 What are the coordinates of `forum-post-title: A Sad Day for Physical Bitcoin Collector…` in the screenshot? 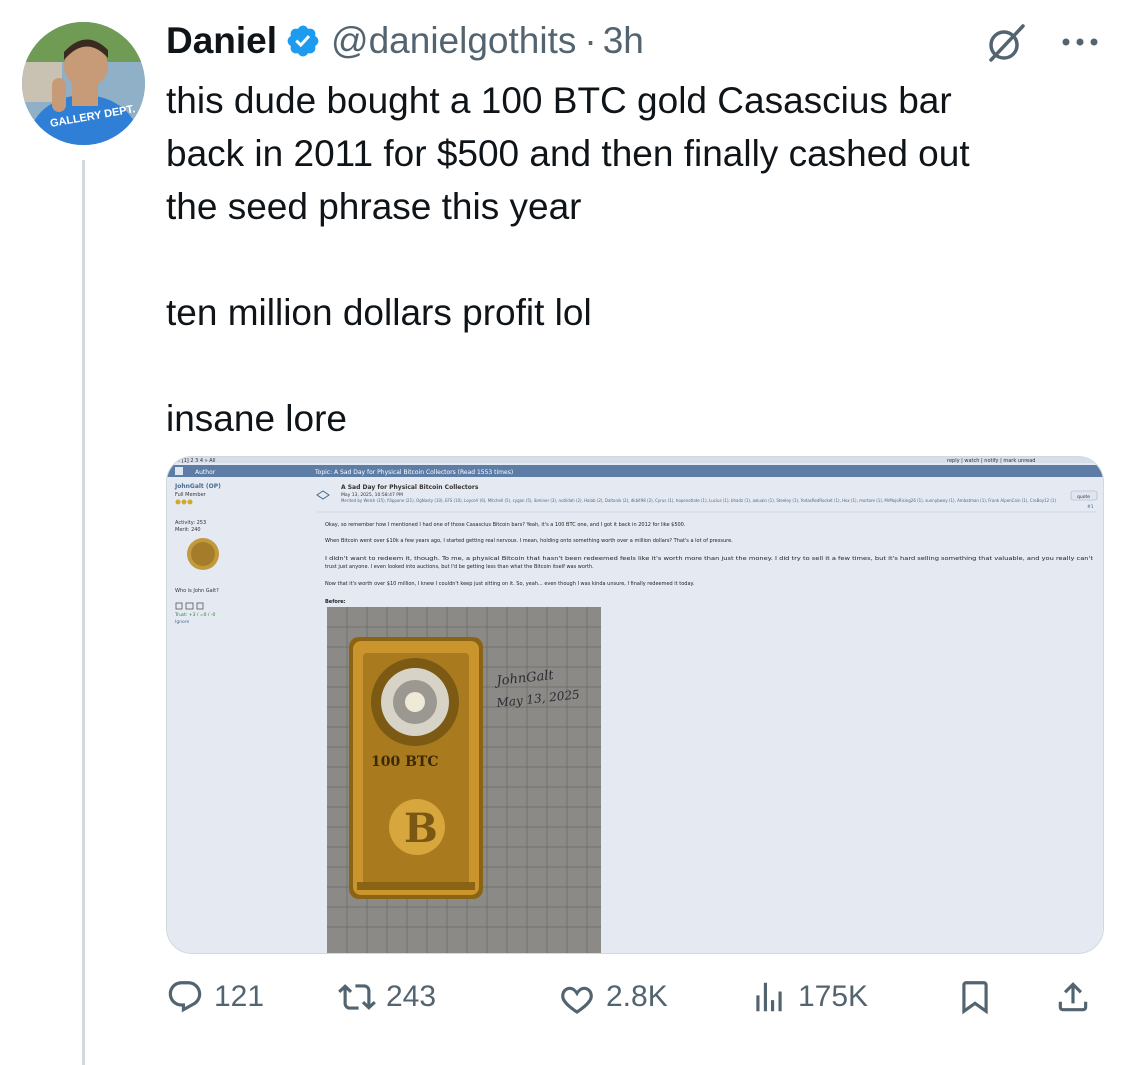 It's located at (410, 487).